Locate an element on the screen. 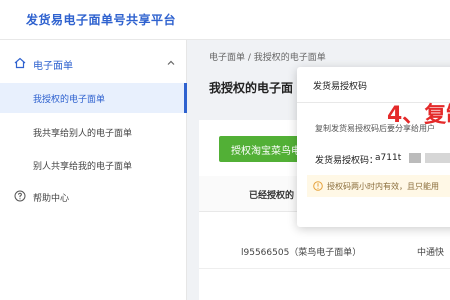  sidebar-item-shared-to-me: 别人共享给我的电子面单 is located at coordinates (93, 165).